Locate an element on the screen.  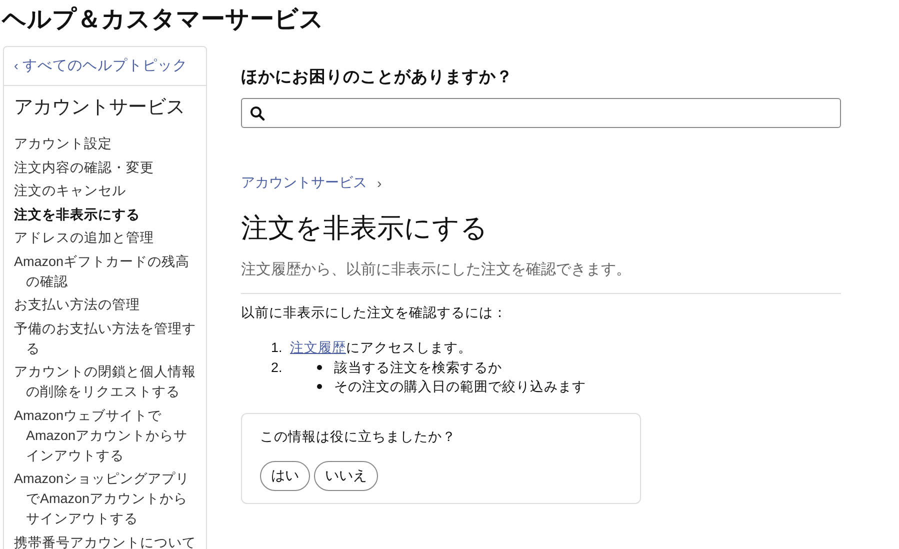
step-number: 2. is located at coordinates (277, 367).